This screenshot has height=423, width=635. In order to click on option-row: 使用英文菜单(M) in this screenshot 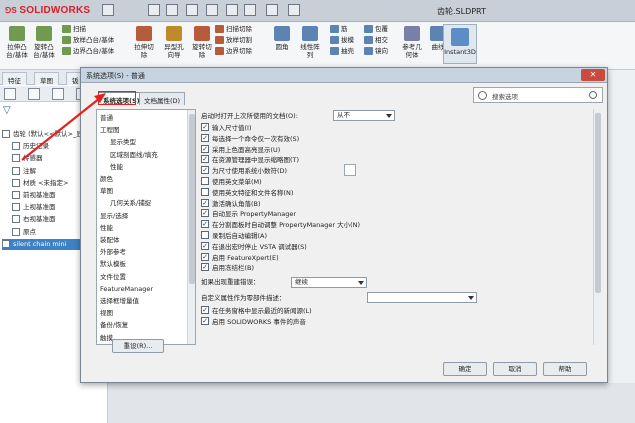, I will do `click(231, 182)`.